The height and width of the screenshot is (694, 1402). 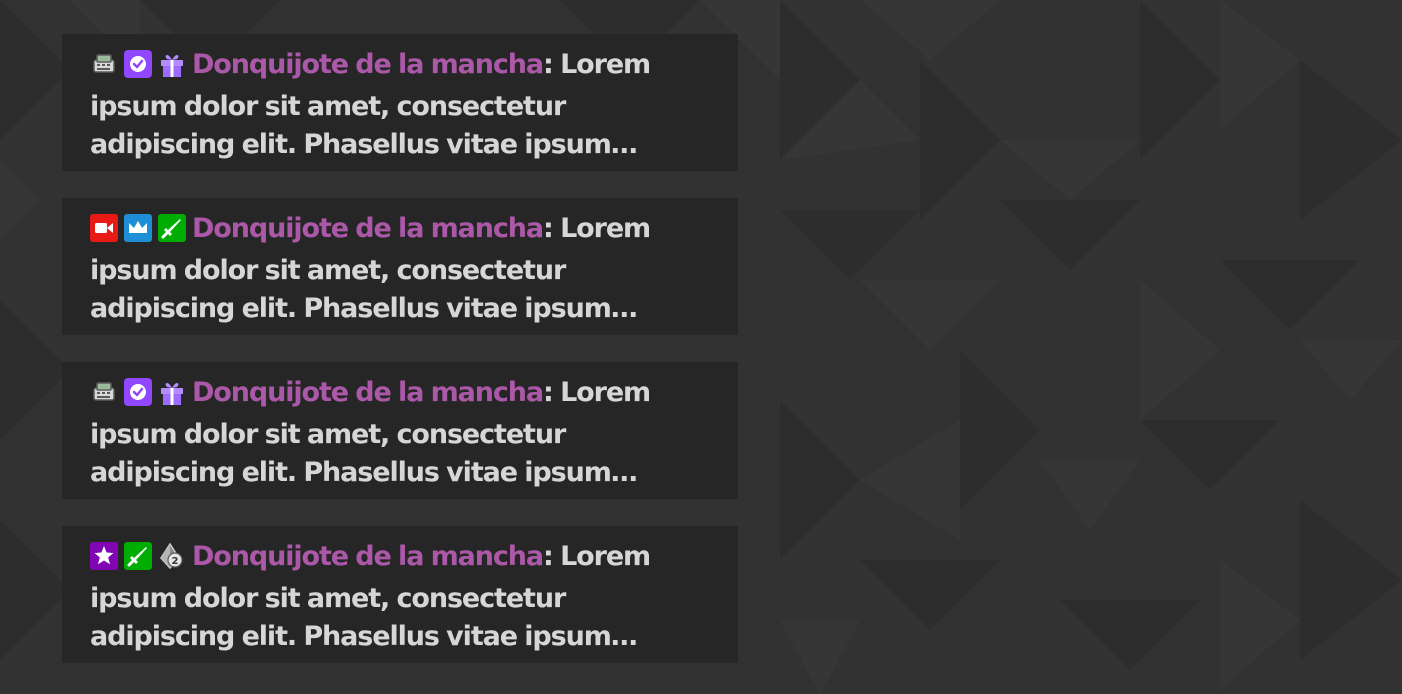 I want to click on crown-icon, so click(x=138, y=228).